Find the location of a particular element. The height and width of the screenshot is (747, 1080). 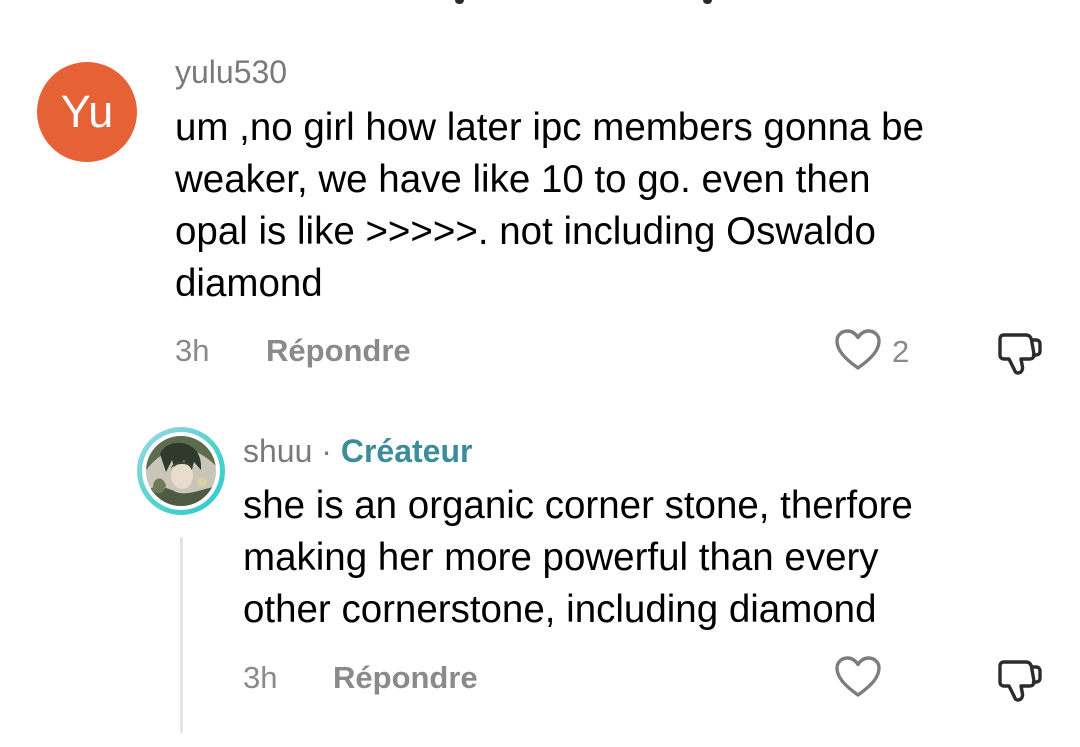

reply-username: shuu is located at coordinates (277, 451).